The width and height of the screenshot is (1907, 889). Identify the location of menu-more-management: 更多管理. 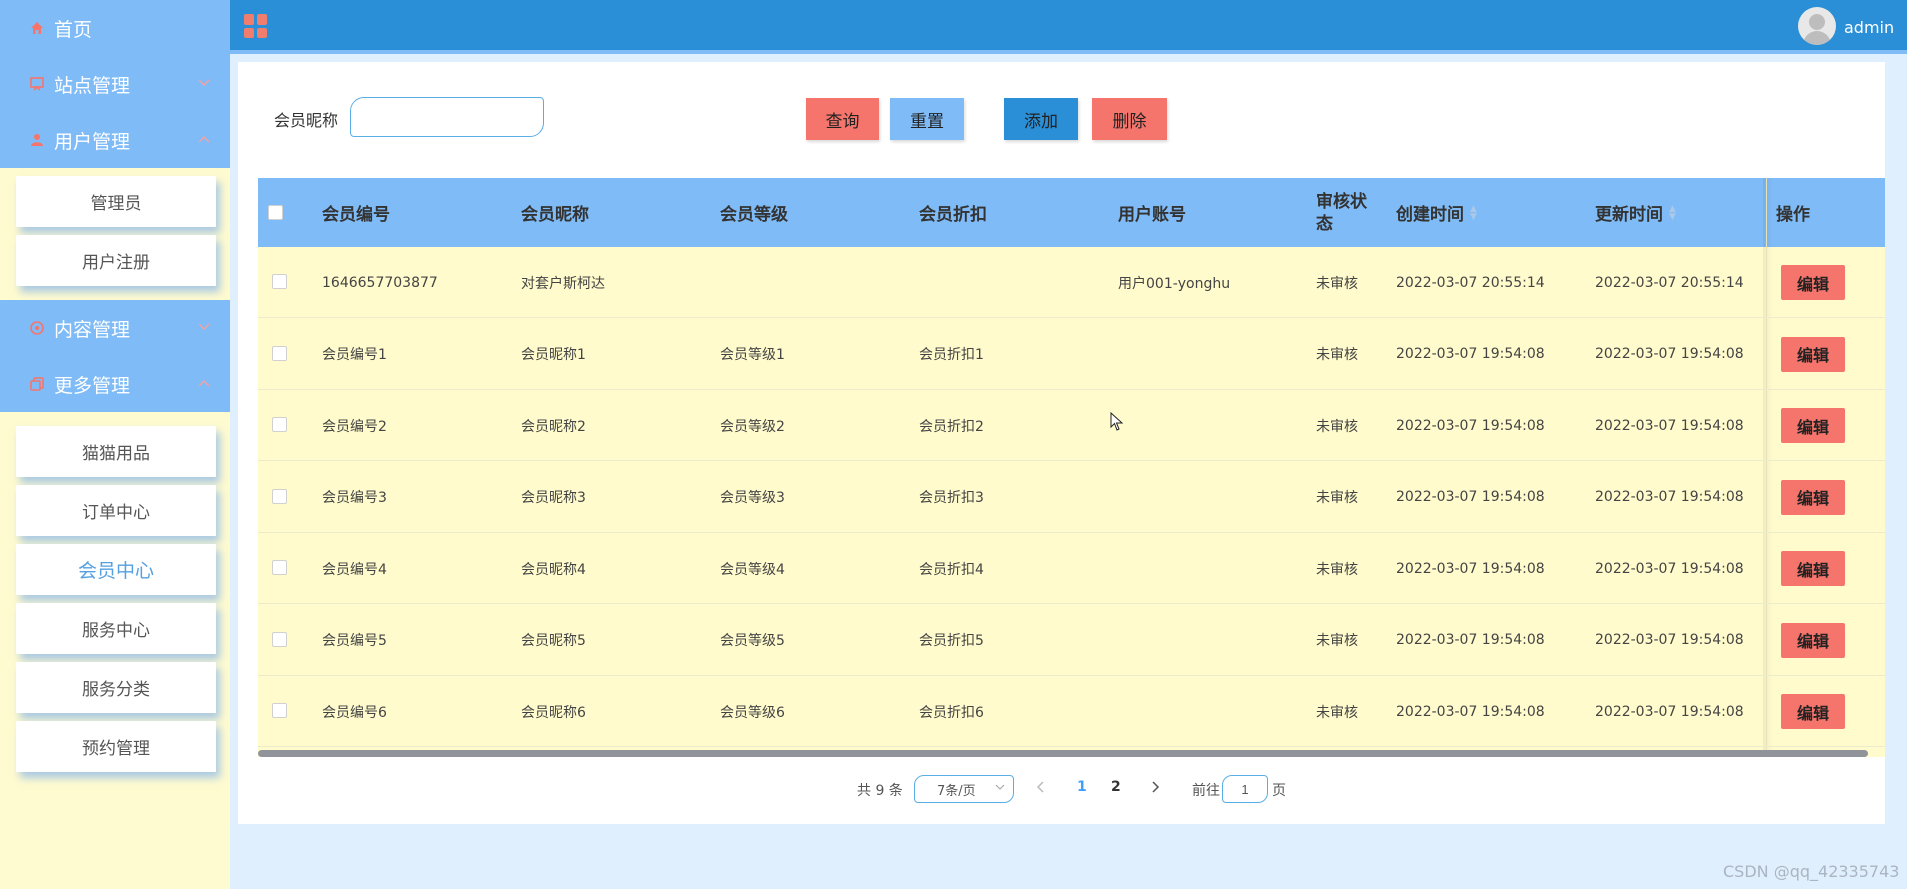
(115, 384).